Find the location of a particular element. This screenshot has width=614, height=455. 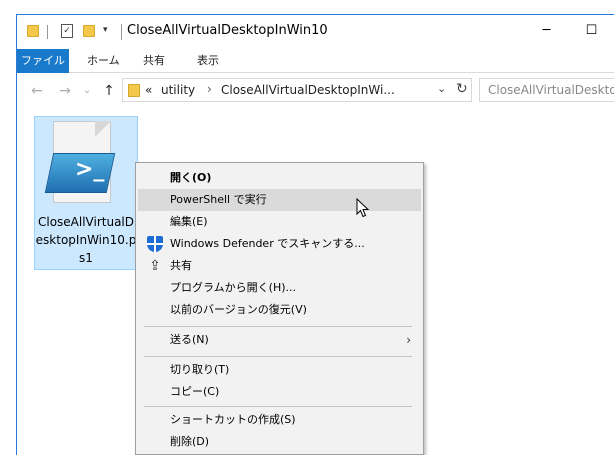

tab-view: 表示 is located at coordinates (208, 61).